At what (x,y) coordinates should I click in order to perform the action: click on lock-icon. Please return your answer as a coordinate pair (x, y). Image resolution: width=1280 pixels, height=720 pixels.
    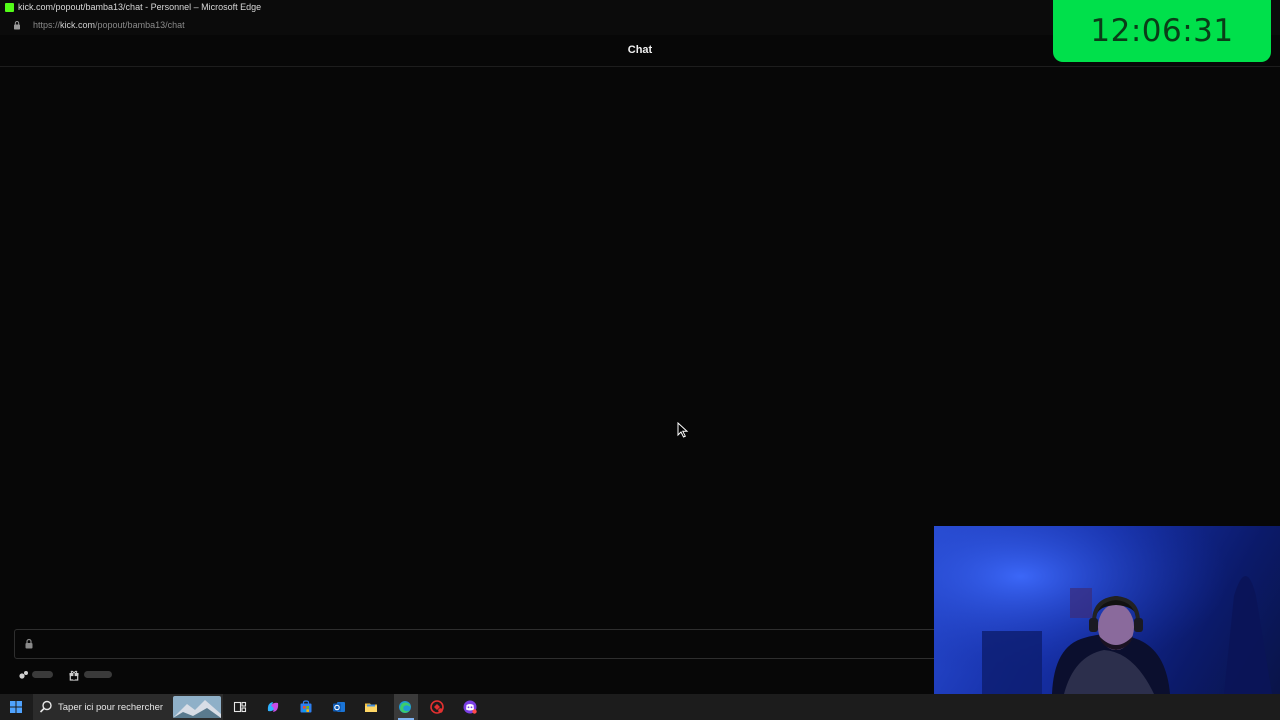
    Looking at the image, I should click on (17, 25).